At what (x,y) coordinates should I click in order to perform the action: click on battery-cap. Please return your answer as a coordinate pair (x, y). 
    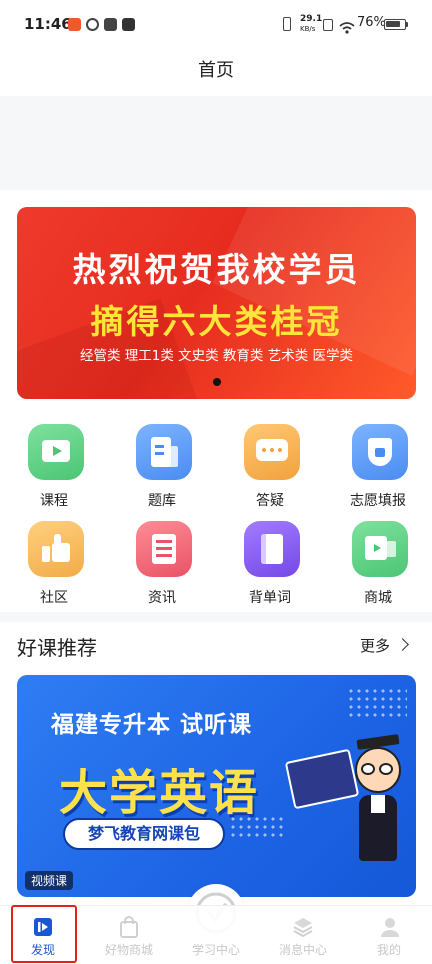
    Looking at the image, I should click on (407, 24).